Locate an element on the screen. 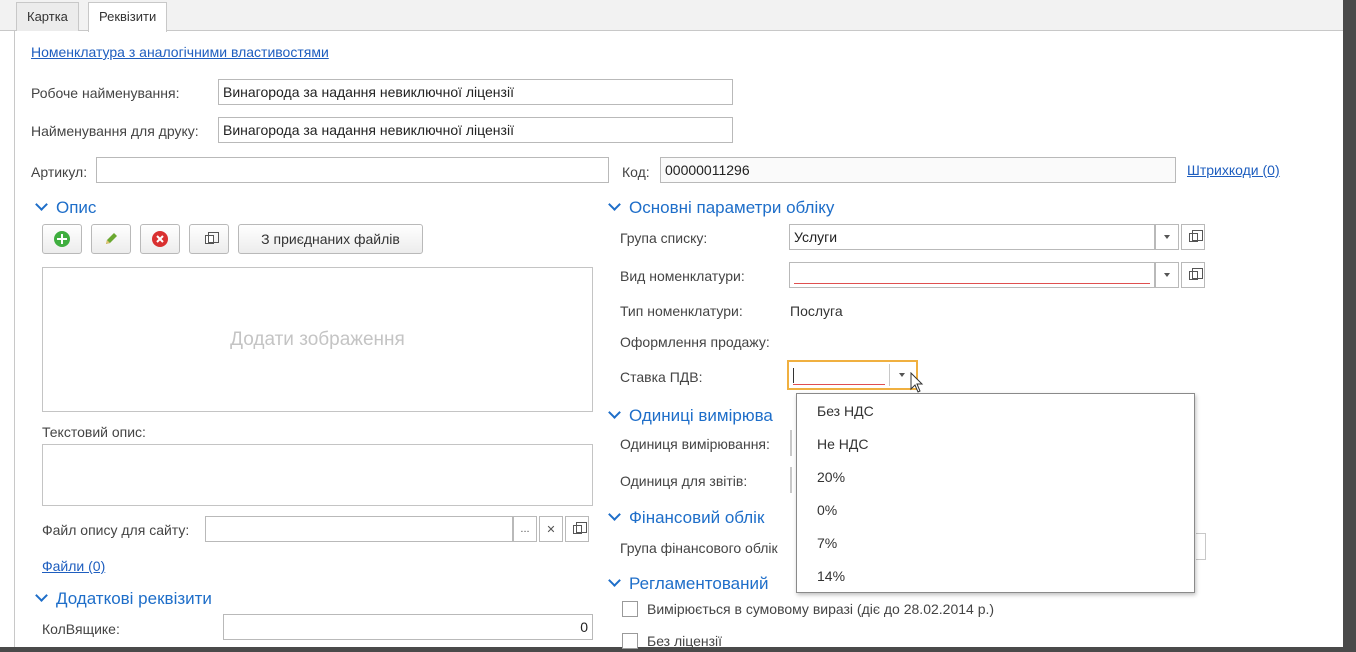  tab-bar: Картка Реквізити is located at coordinates (678, 16).